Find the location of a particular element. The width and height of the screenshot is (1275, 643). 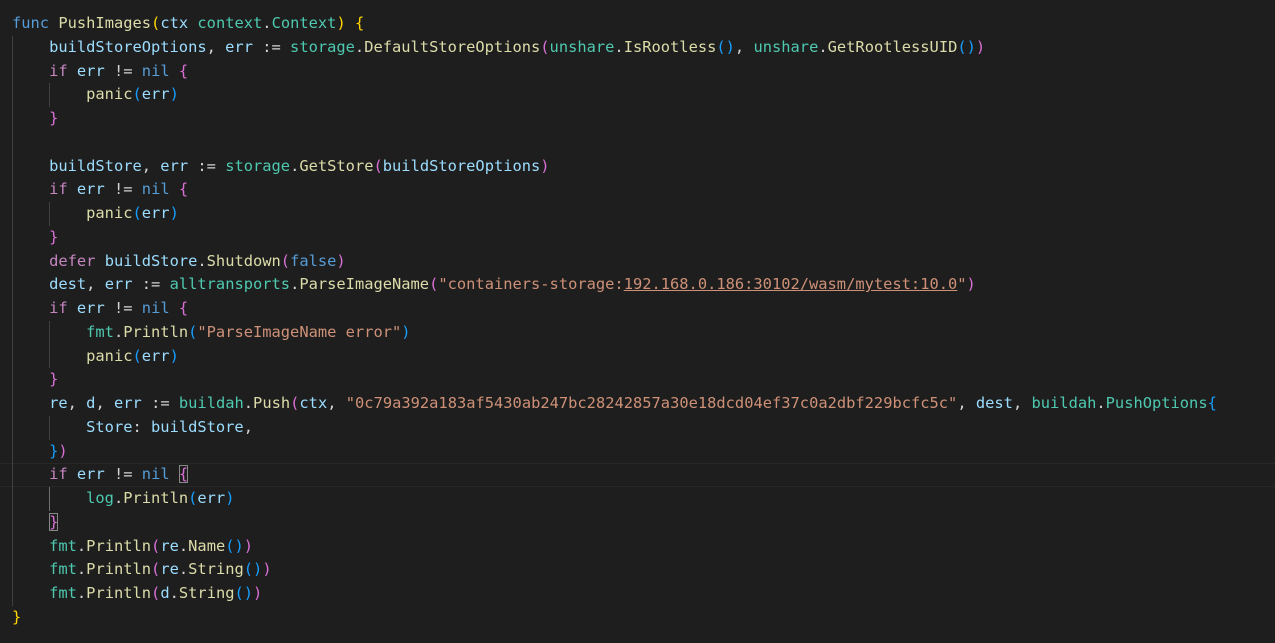

code-token: d is located at coordinates (165, 593).